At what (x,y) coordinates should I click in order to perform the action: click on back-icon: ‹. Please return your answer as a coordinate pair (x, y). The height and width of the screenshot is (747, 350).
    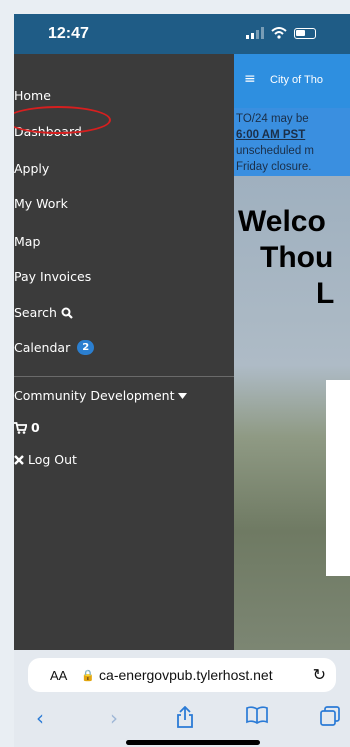
    Looking at the image, I should click on (40, 718).